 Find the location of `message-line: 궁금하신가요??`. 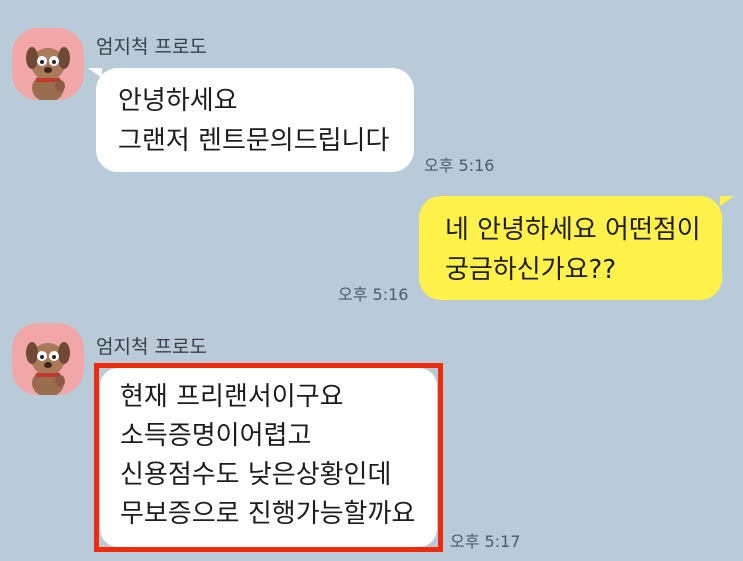

message-line: 궁금하신가요?? is located at coordinates (531, 270).